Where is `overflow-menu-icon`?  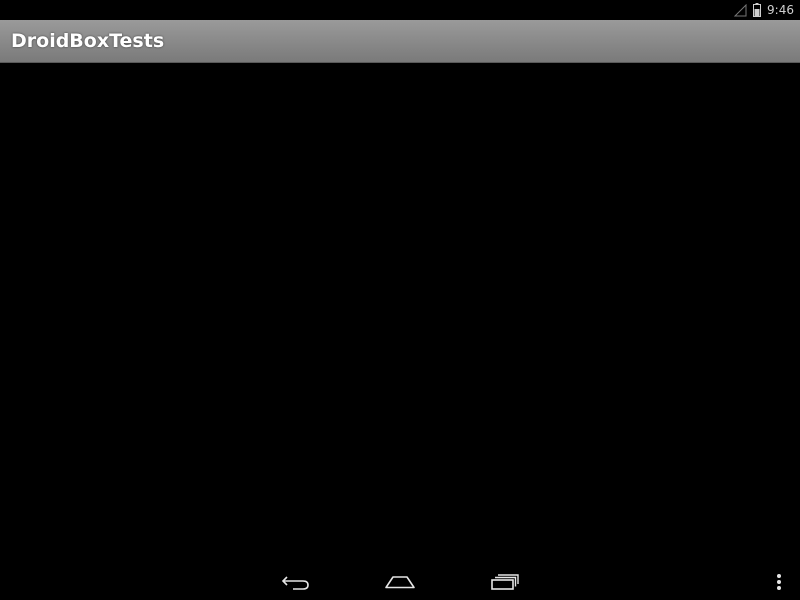 overflow-menu-icon is located at coordinates (779, 581).